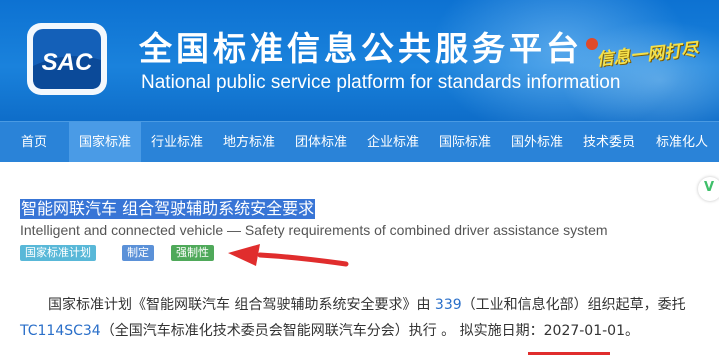 The height and width of the screenshot is (362, 719). I want to click on side-badge-icon: V, so click(709, 187).